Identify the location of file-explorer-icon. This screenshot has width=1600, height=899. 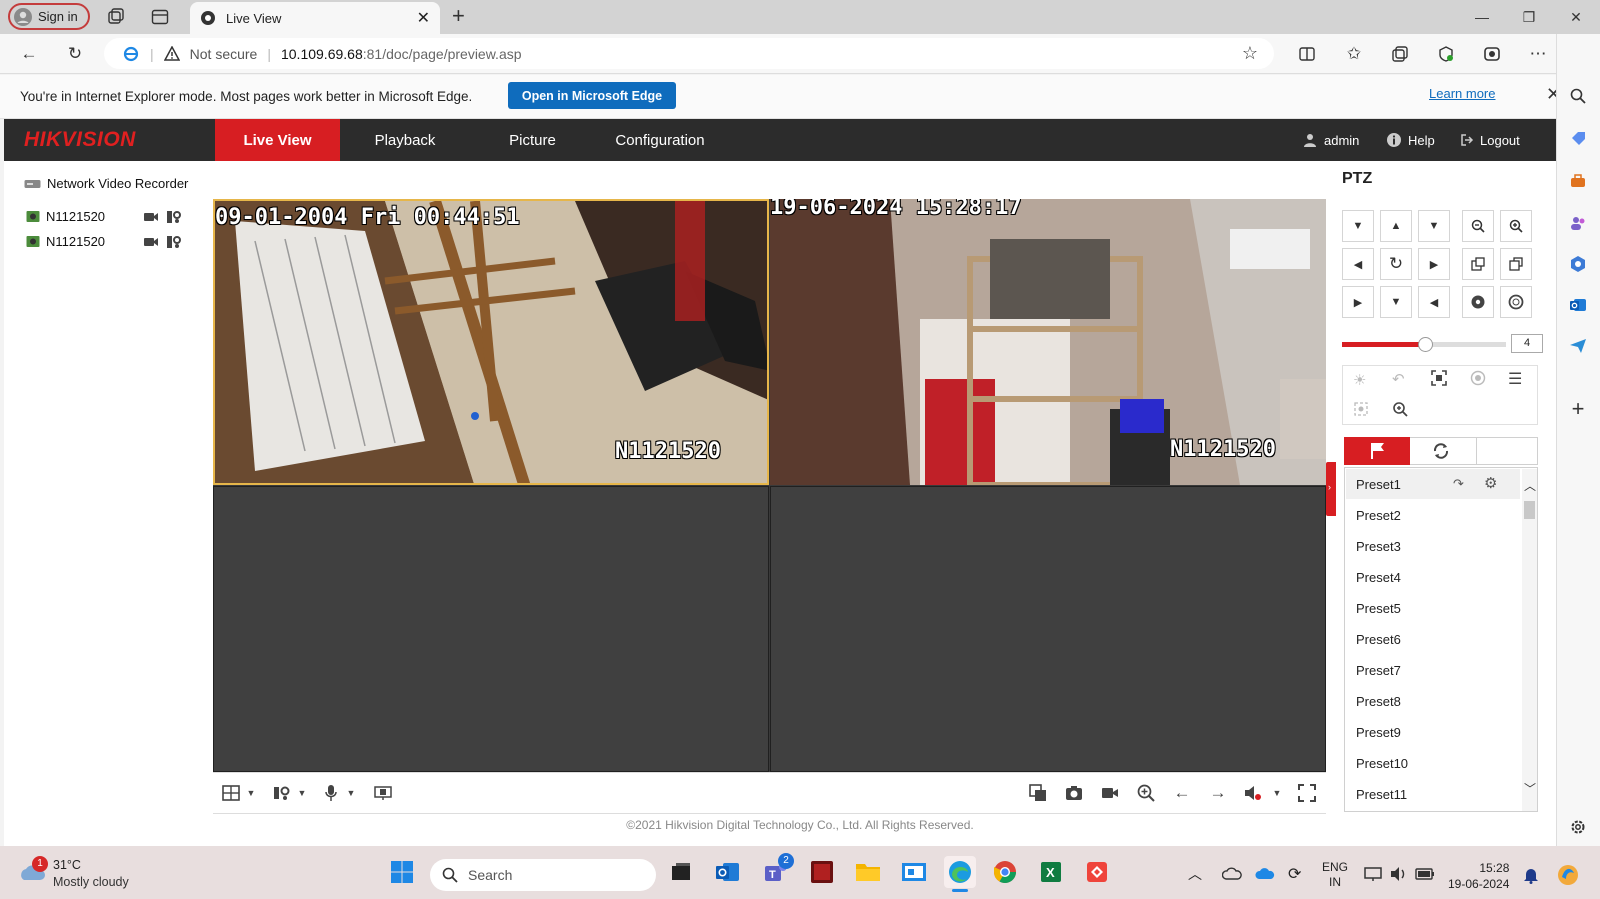
(868, 872).